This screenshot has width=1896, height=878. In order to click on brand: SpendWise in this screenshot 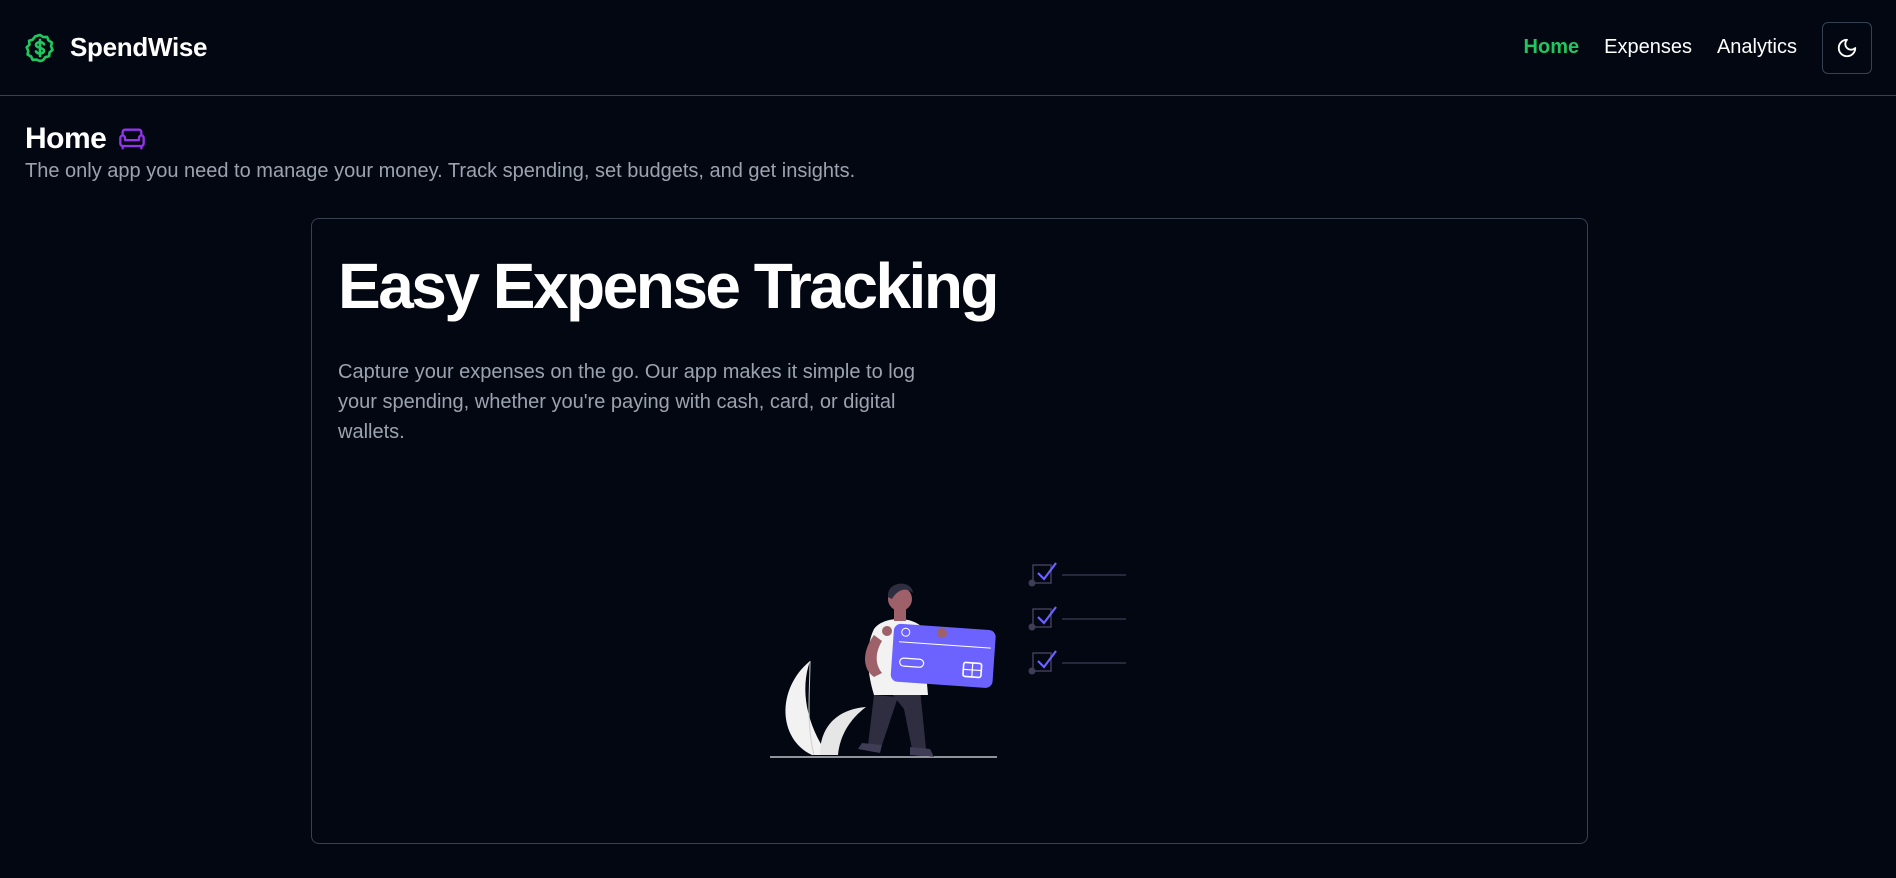, I will do `click(116, 48)`.